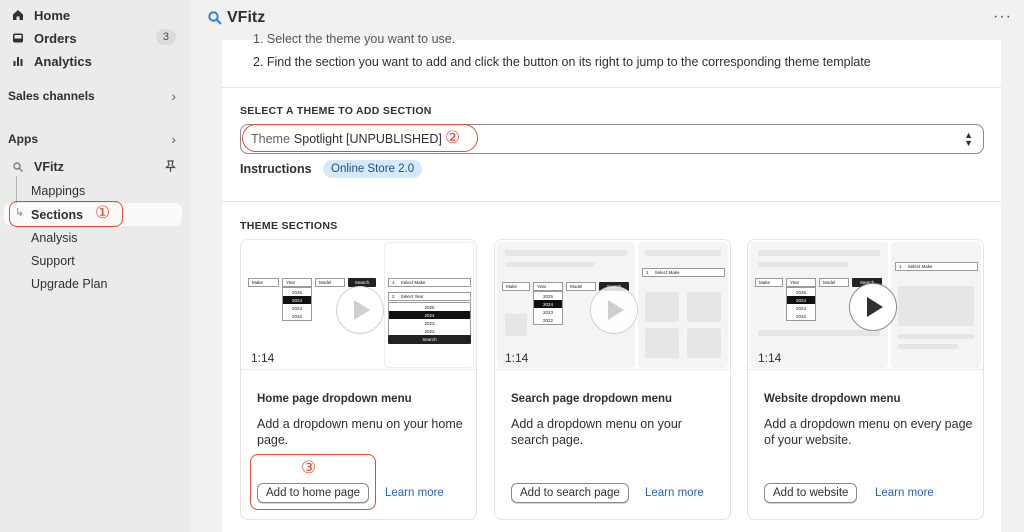  Describe the element at coordinates (170, 168) in the screenshot. I see `pin-icon` at that location.